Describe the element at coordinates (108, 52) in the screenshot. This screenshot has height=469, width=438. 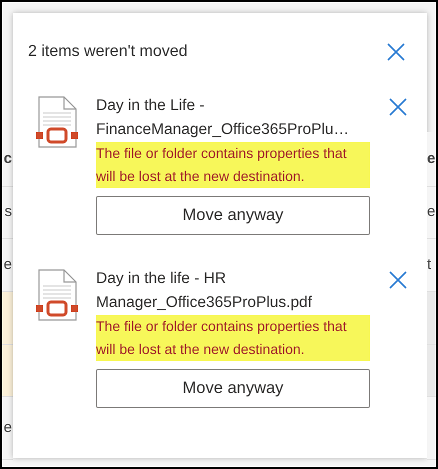
I see `dialog-title: 2 items weren't moved` at that location.